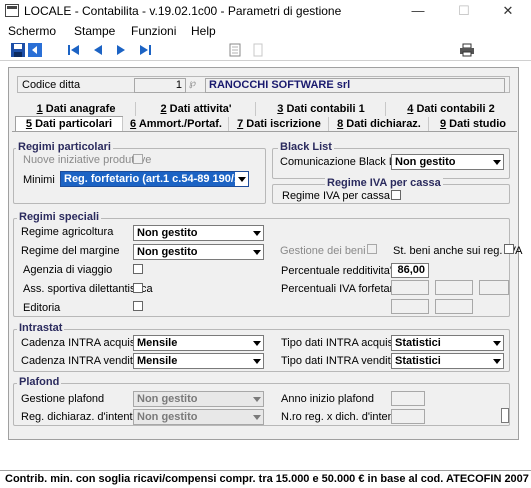 This screenshot has width=531, height=488. What do you see at coordinates (320, 109) in the screenshot?
I see `tab-dati-contabili-1: 3 Dati contabili 1` at bounding box center [320, 109].